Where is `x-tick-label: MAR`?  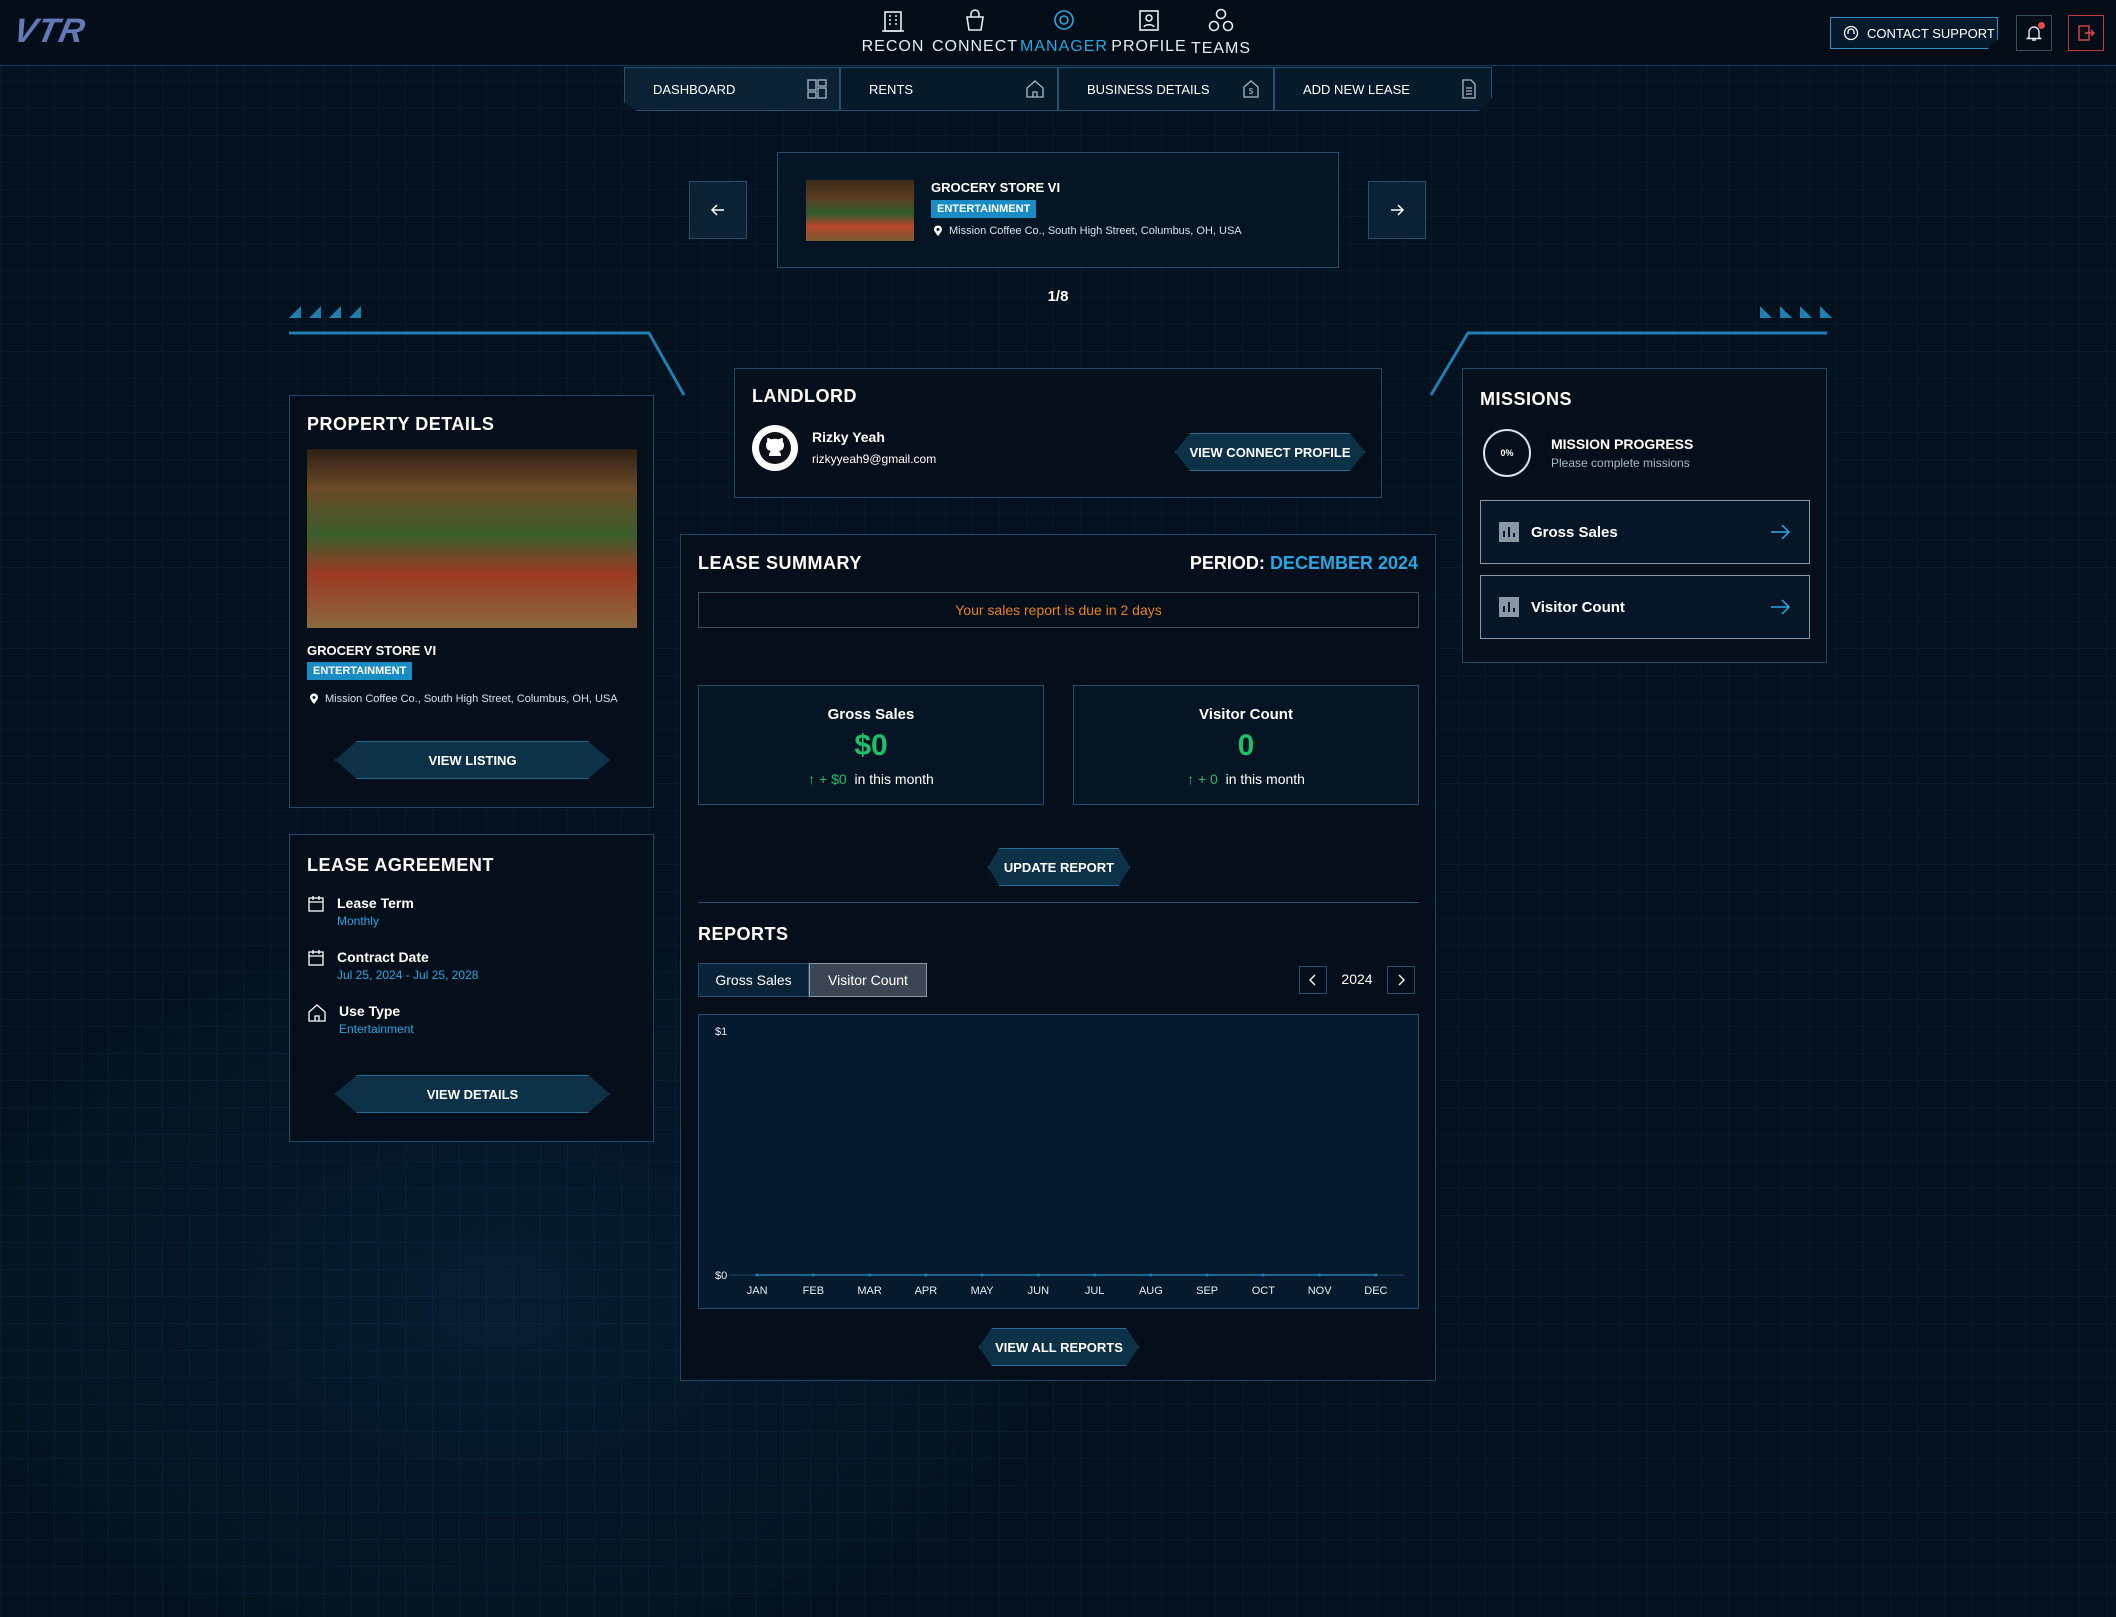 x-tick-label: MAR is located at coordinates (869, 1291).